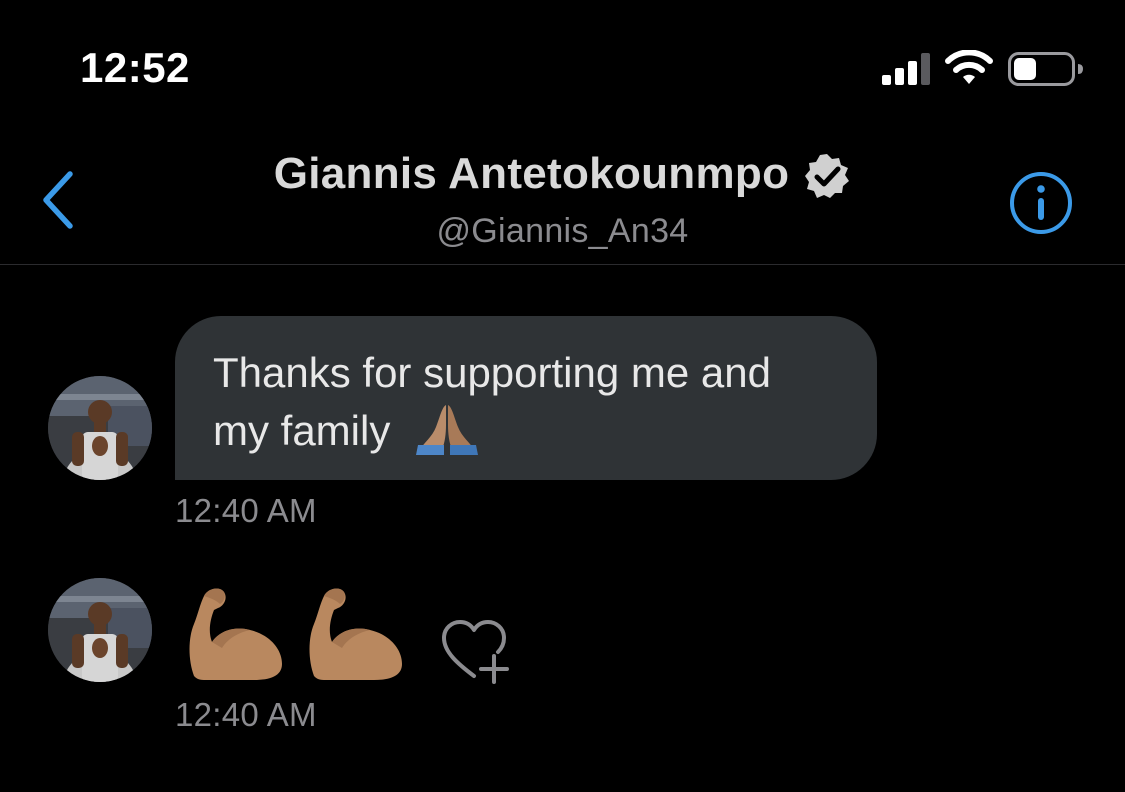 The width and height of the screenshot is (1125, 792). I want to click on message-text-line: Thanks for supporting me and, so click(492, 372).